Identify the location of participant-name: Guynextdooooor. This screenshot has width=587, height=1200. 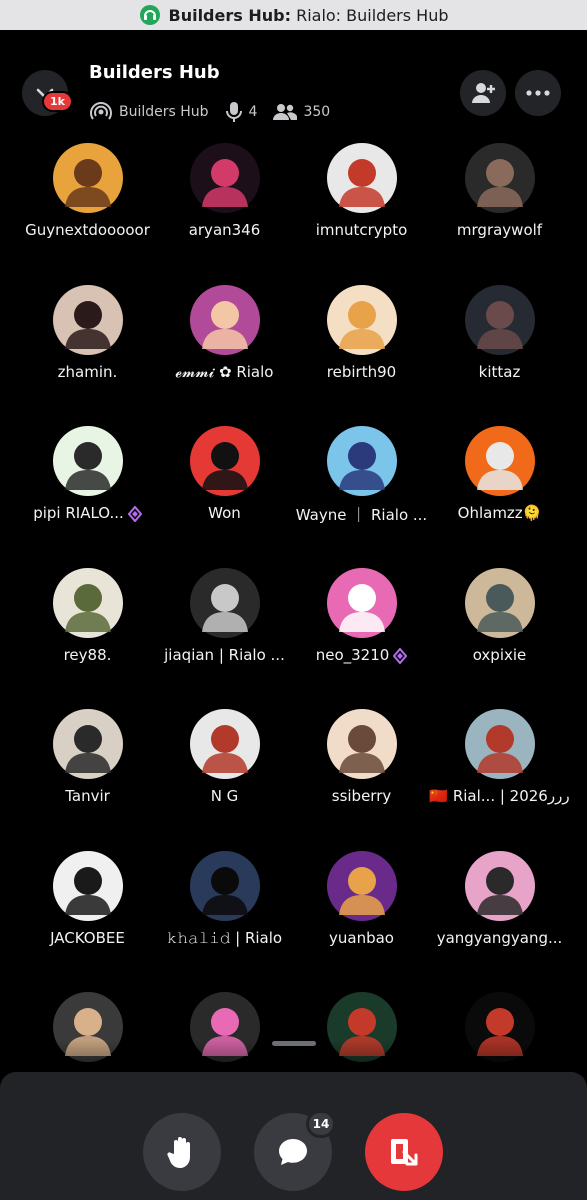
(87, 230).